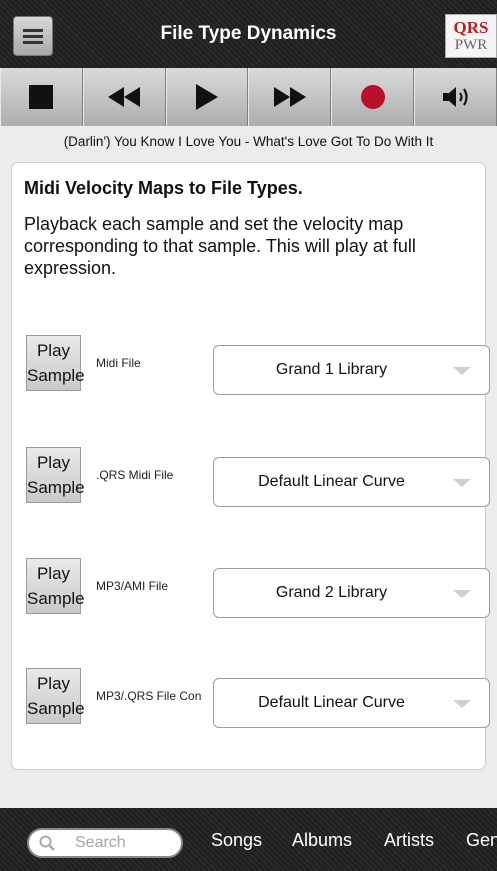 This screenshot has width=497, height=871. I want to click on search-box, so click(105, 843).